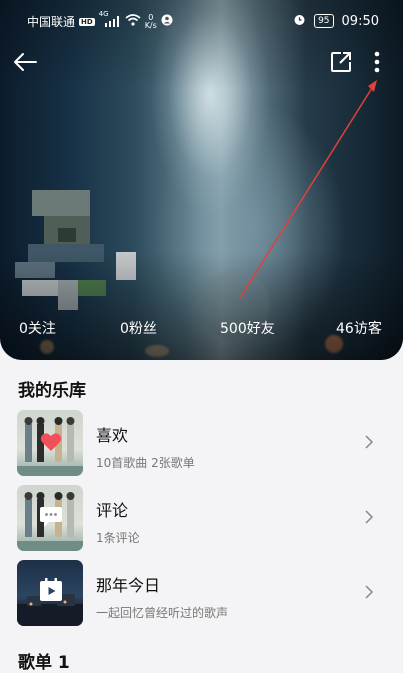 The image size is (403, 673). What do you see at coordinates (37, 328) in the screenshot?
I see `following-count: 0关注` at bounding box center [37, 328].